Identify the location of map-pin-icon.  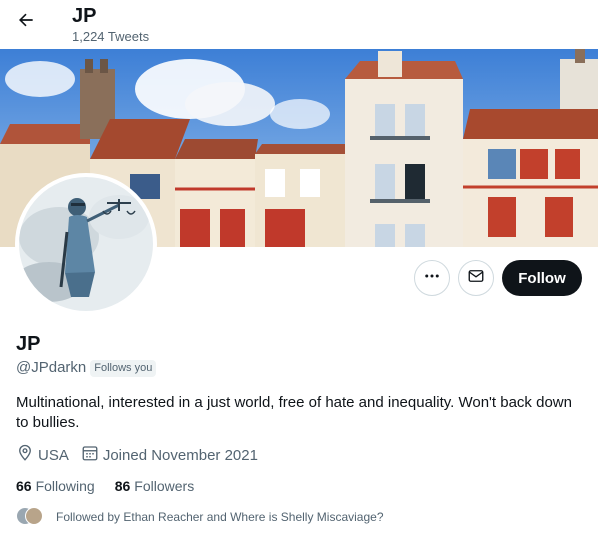
(25, 456).